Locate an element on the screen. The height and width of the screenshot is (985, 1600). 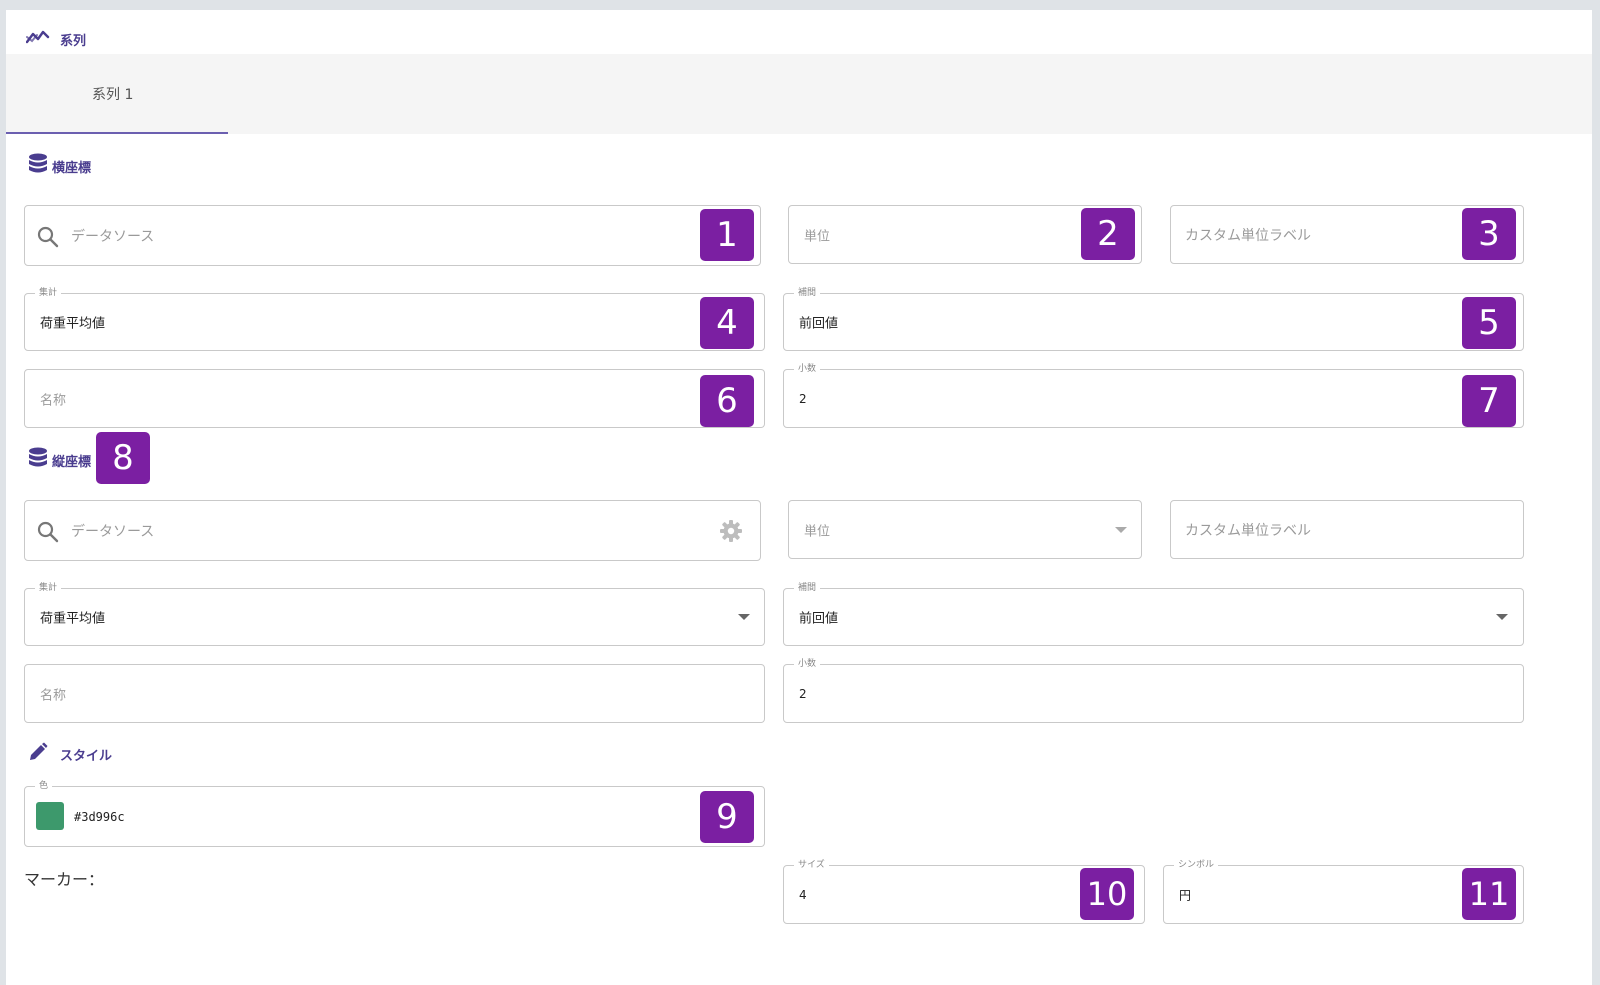
x-interpolation-label: 補間 is located at coordinates (807, 293).